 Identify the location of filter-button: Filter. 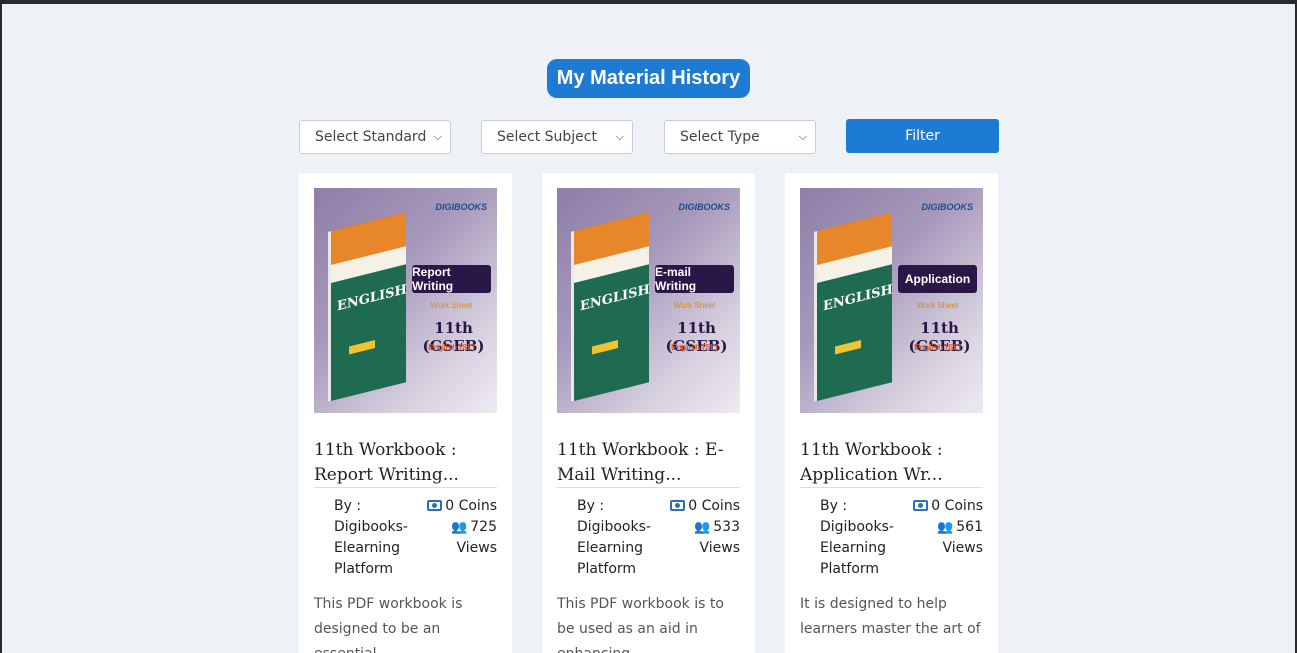
(922, 136).